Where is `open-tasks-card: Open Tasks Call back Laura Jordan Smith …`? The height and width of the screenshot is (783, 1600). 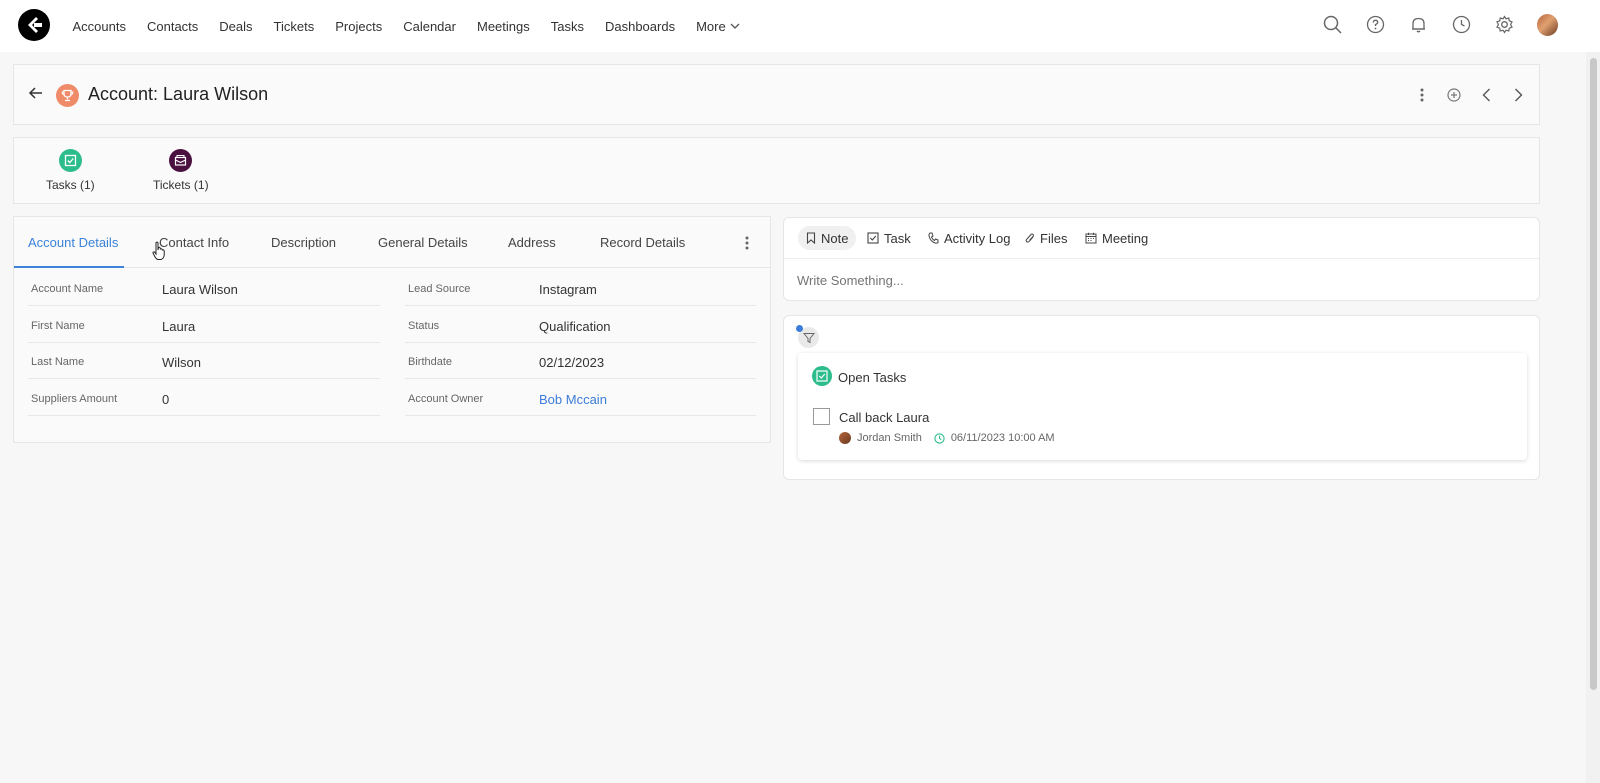
open-tasks-card: Open Tasks Call back Laura Jordan Smith … is located at coordinates (1162, 406).